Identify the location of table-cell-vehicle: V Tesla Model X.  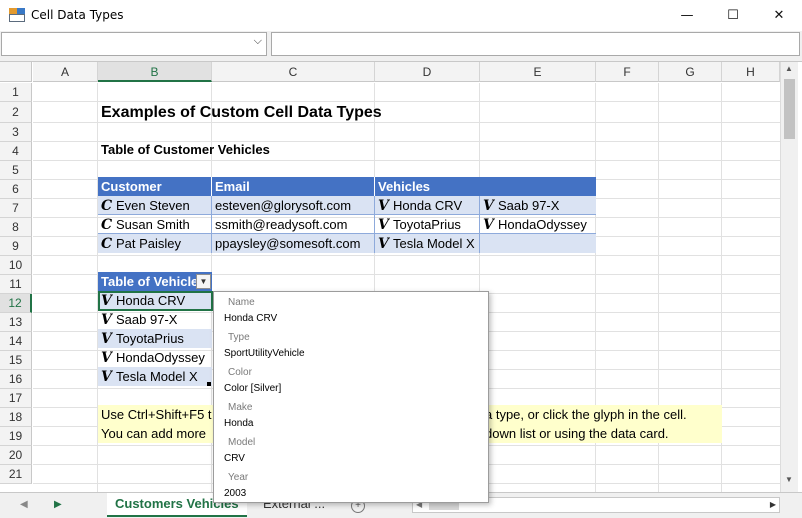
(427, 243).